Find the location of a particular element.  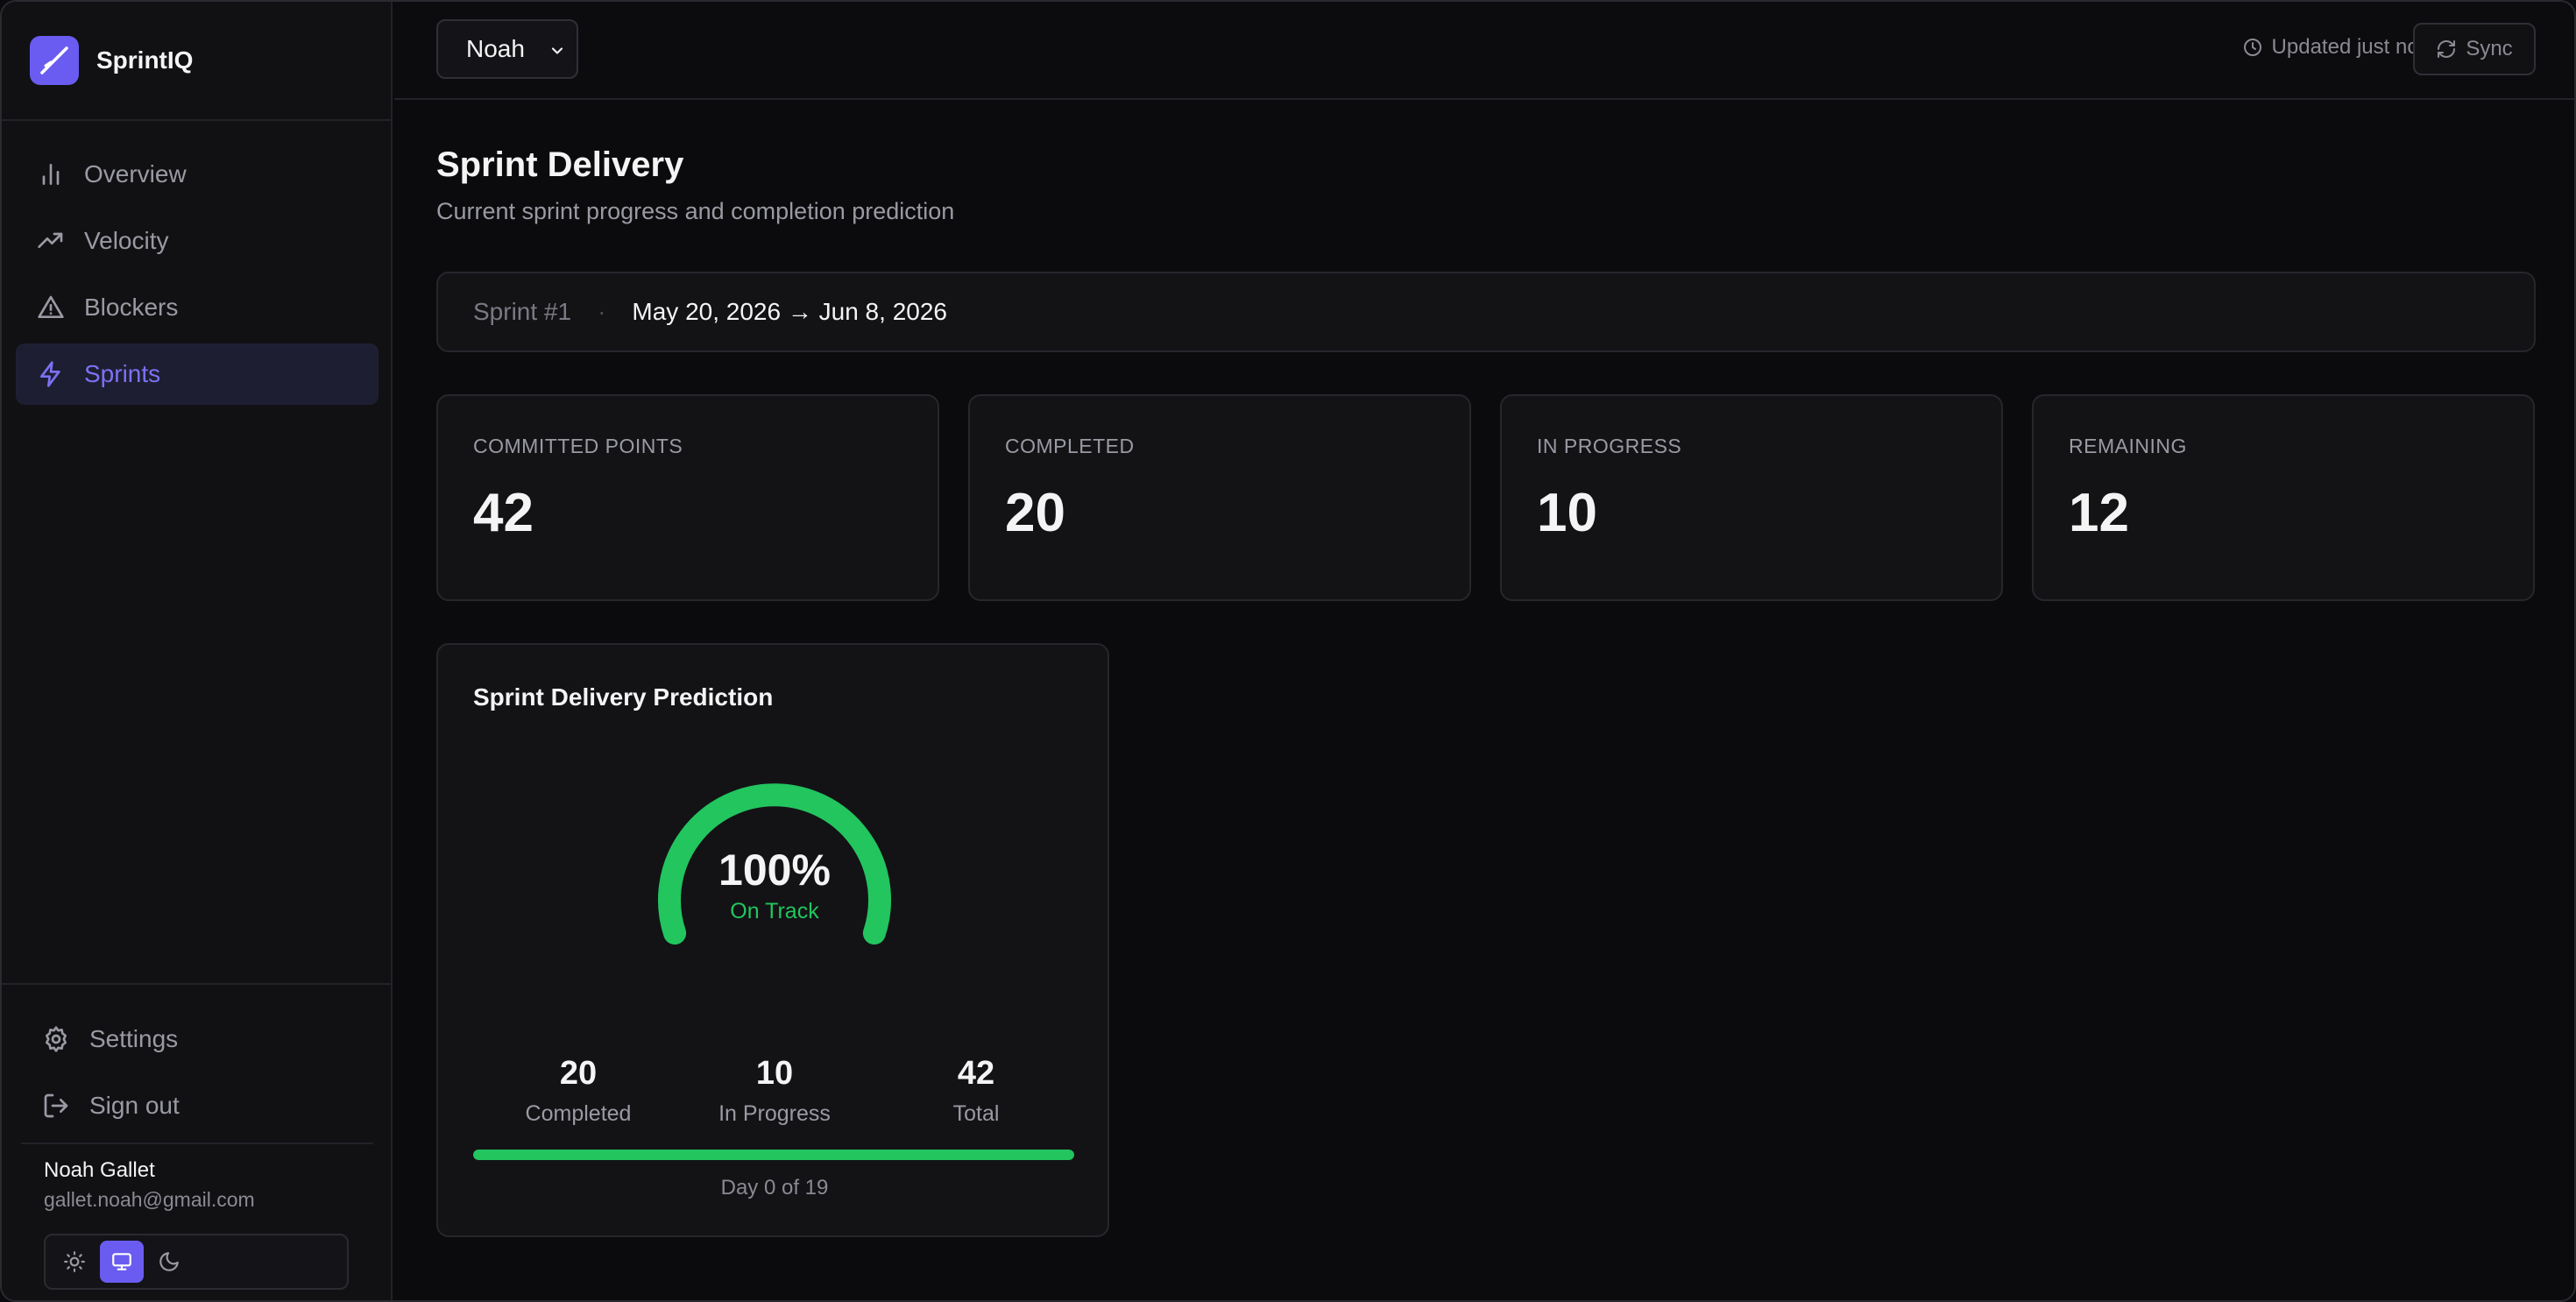

stat-card-in-progress: IN PROGRESS 10 is located at coordinates (1751, 497).